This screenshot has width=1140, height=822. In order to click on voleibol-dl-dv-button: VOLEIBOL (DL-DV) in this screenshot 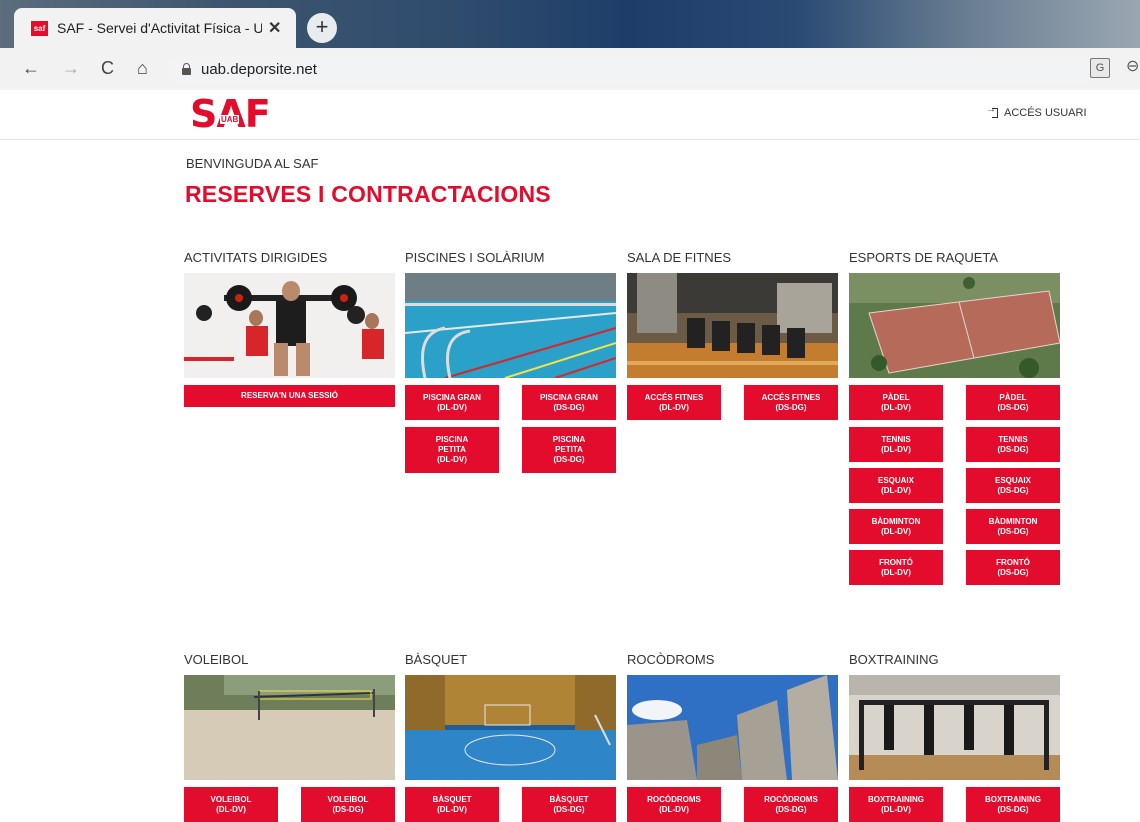, I will do `click(231, 804)`.